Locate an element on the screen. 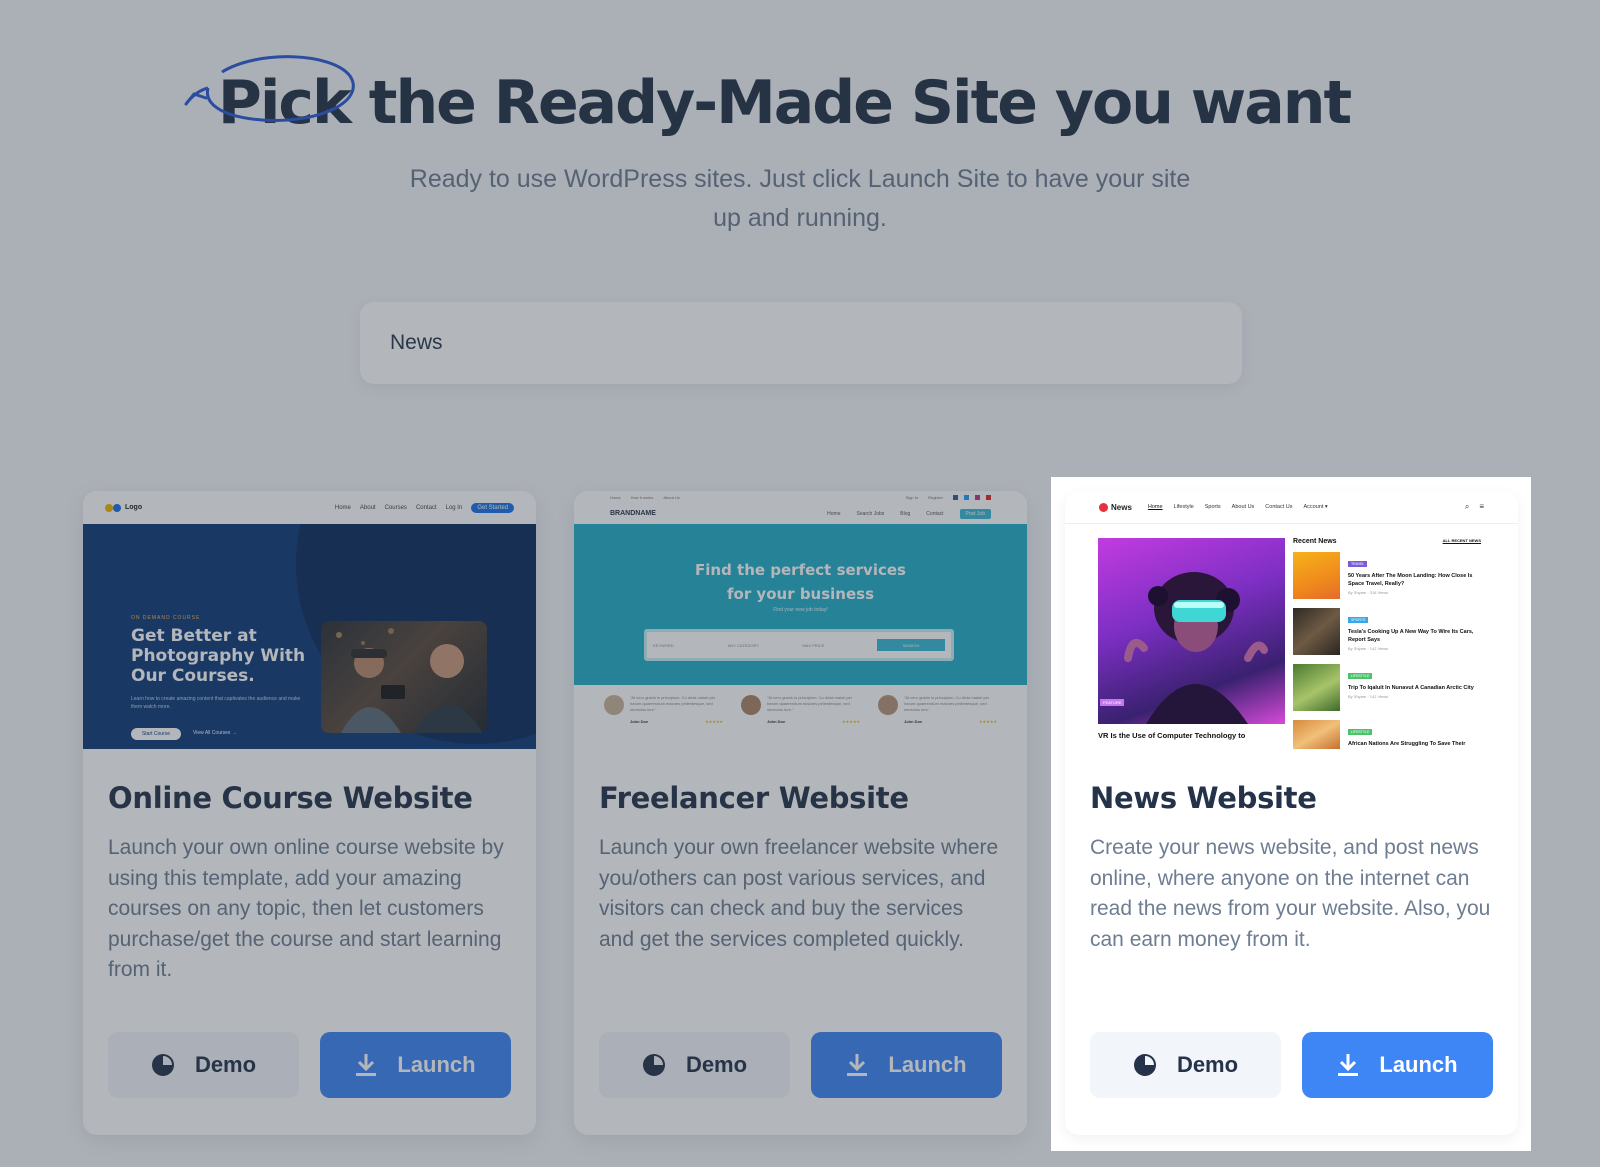 The image size is (1600, 1167). title-highlight-word: Pick is located at coordinates (269, 96).